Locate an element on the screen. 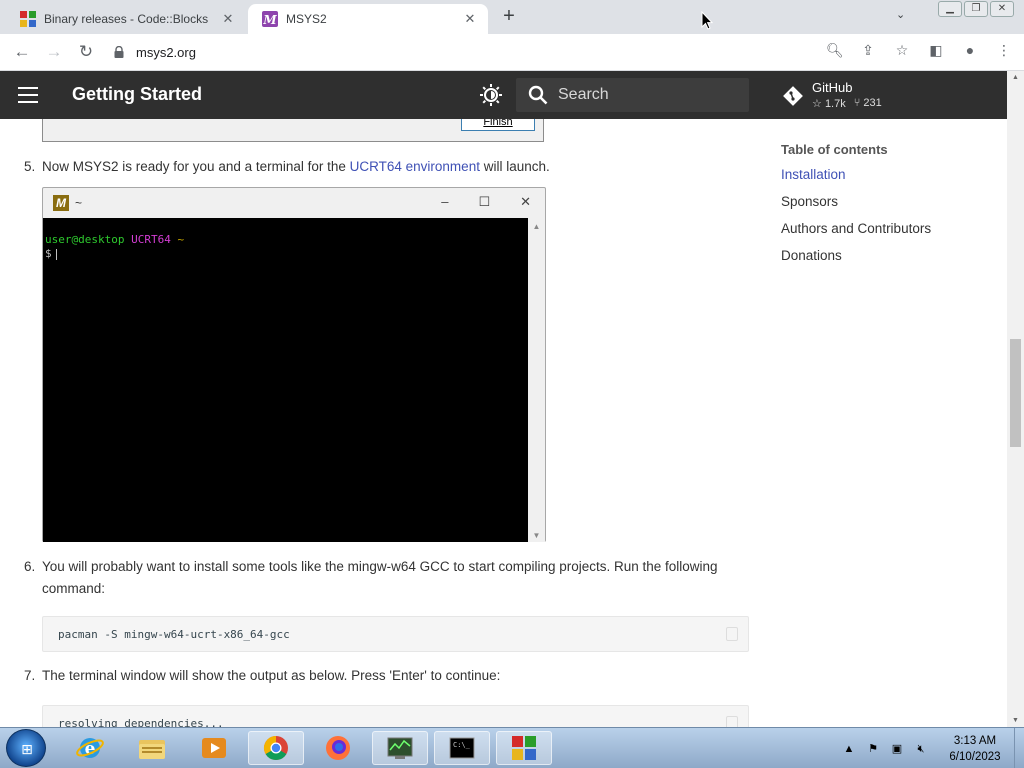  step-number: 7. is located at coordinates (30, 675).